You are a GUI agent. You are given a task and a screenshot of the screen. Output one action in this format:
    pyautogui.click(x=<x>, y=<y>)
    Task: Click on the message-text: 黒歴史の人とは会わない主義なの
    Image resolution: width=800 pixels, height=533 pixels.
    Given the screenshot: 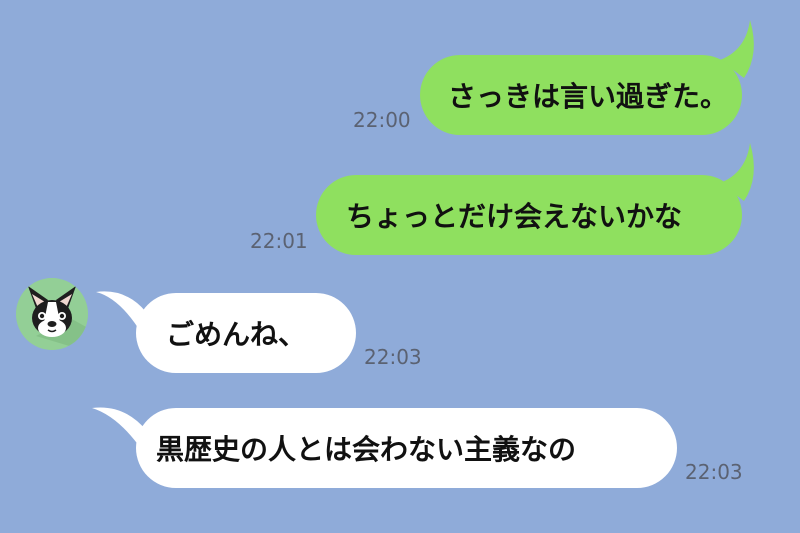 What is the action you would take?
    pyautogui.click(x=366, y=449)
    